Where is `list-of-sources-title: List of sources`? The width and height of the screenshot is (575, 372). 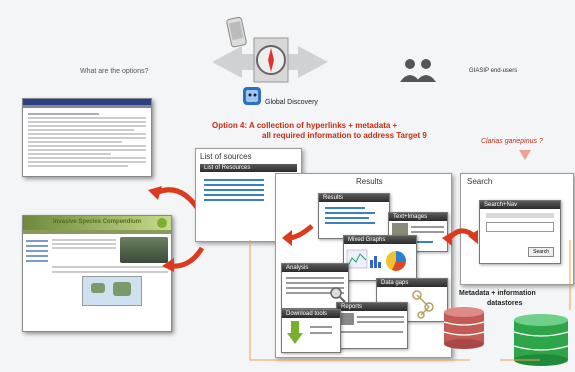 list-of-sources-title: List of sources is located at coordinates (226, 156).